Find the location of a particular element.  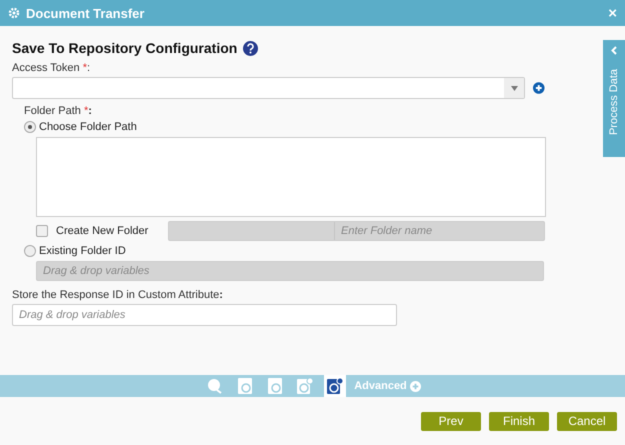

help-icon is located at coordinates (250, 48).